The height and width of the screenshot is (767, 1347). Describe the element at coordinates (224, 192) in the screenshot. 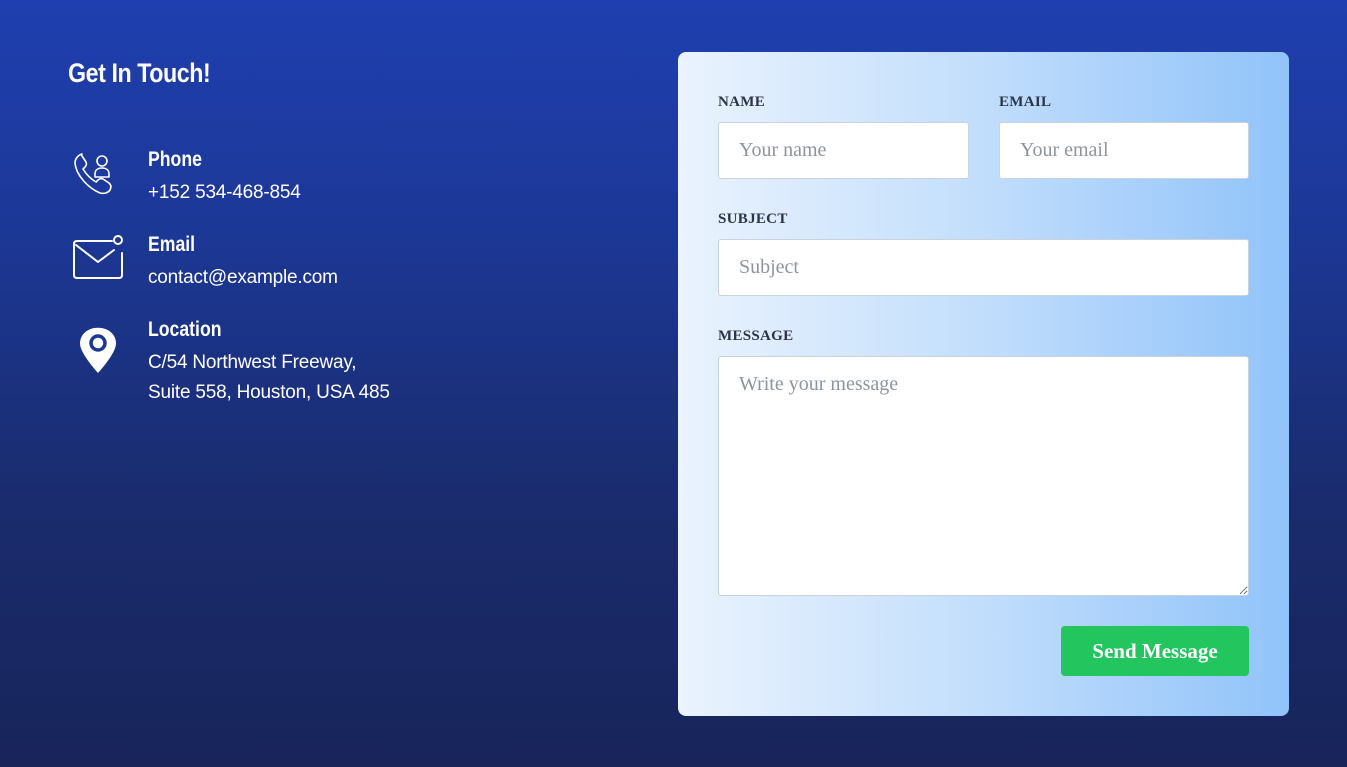

I see `phone-number: +152 534-468-854` at that location.